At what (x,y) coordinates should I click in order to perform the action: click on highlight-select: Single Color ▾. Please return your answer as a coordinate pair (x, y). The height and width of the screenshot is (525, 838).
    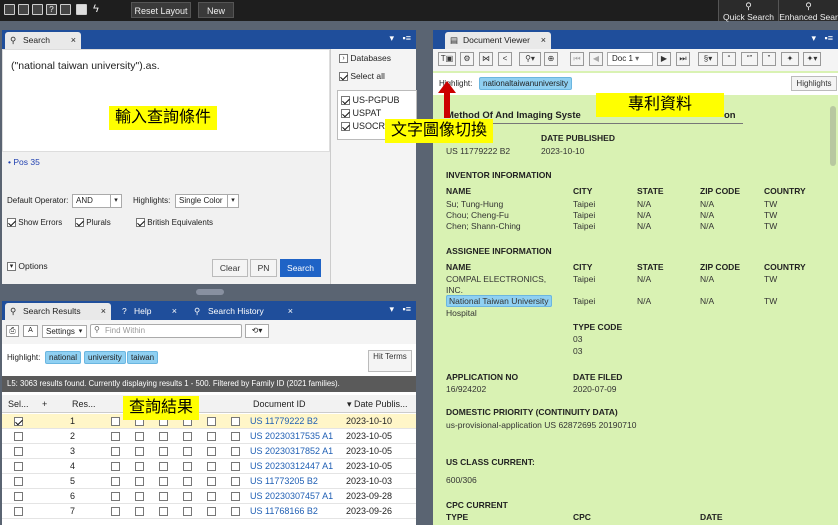
    Looking at the image, I should click on (207, 201).